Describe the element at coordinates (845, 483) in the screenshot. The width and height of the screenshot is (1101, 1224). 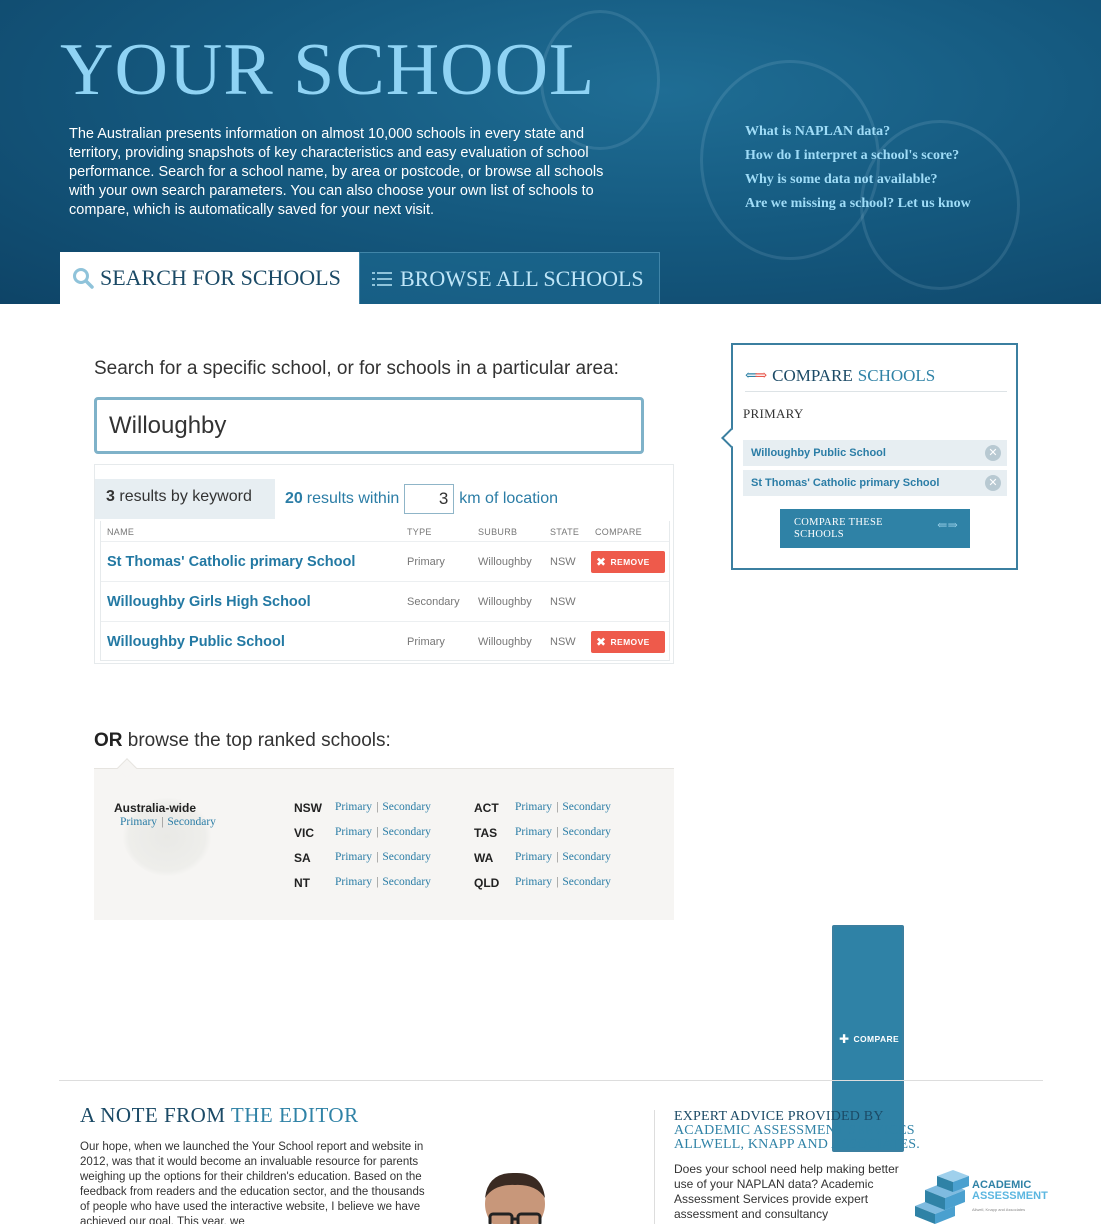
I see `compare-item-label: St Thomas' Catholic primary School` at that location.